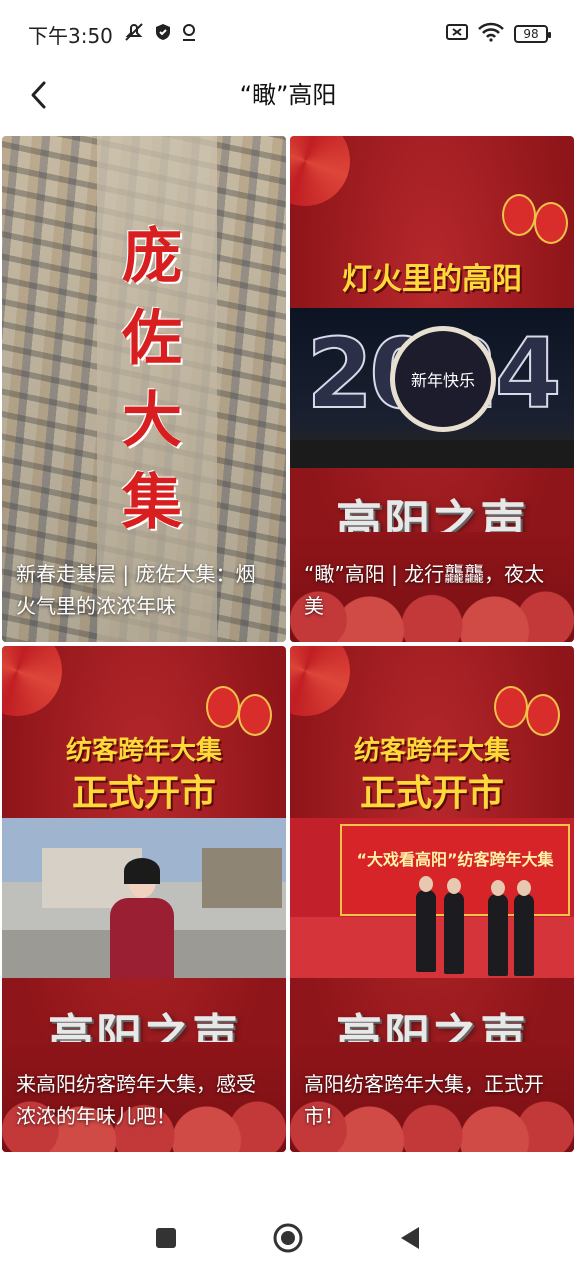  I want to click on top-nav-bar: “瞰”高阳, so click(288, 95).